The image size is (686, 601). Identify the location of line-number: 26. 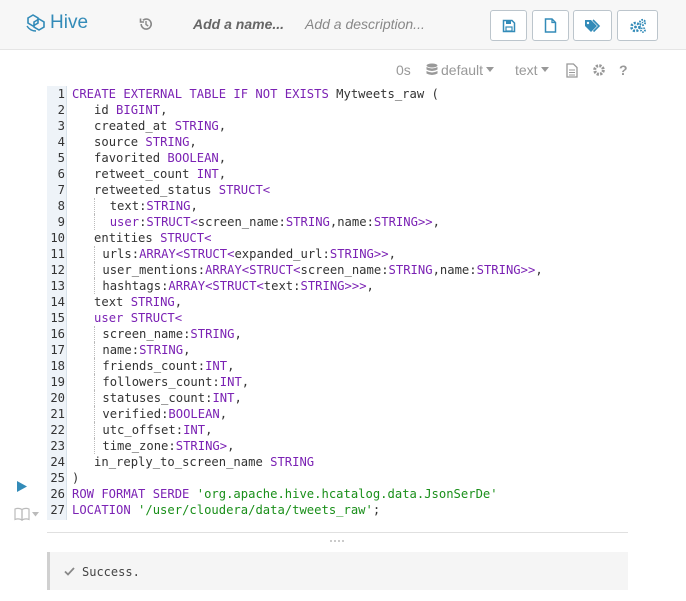
(57, 494).